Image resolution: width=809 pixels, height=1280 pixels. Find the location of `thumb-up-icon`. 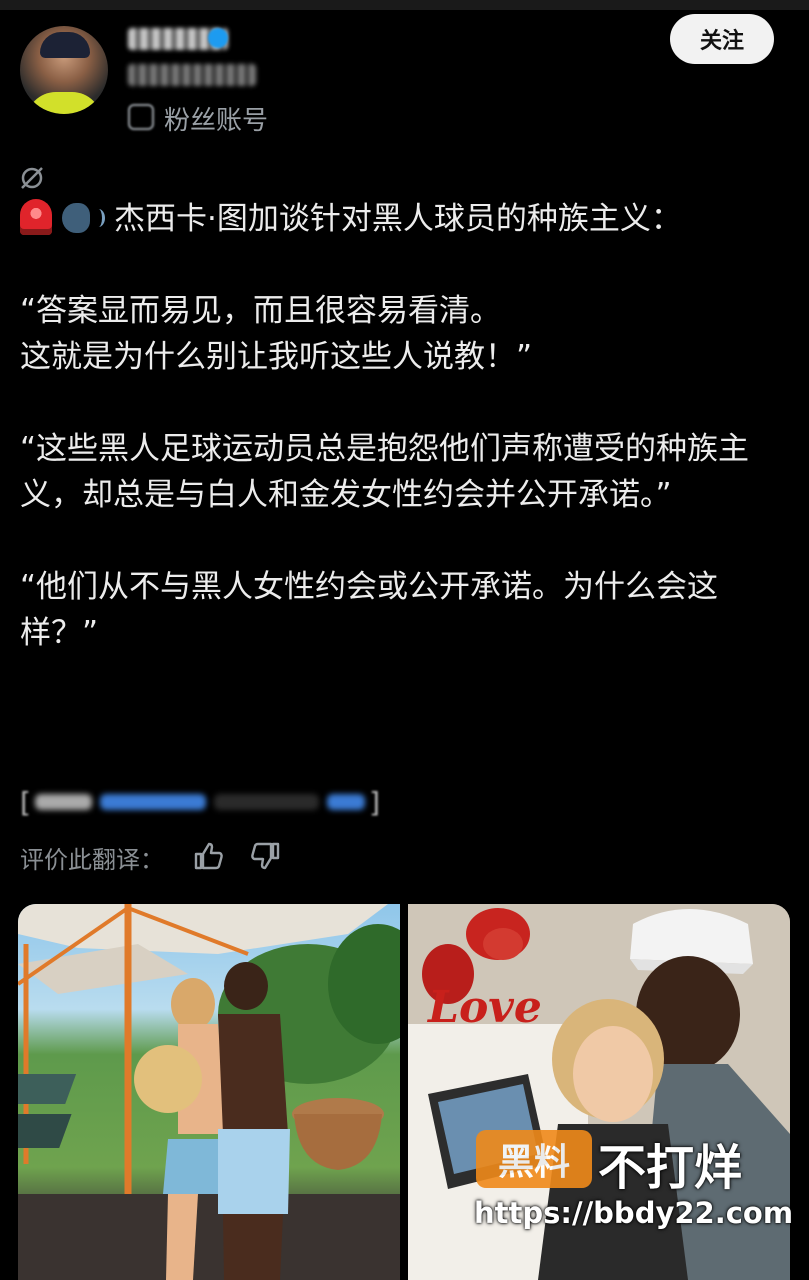

thumb-up-icon is located at coordinates (208, 856).